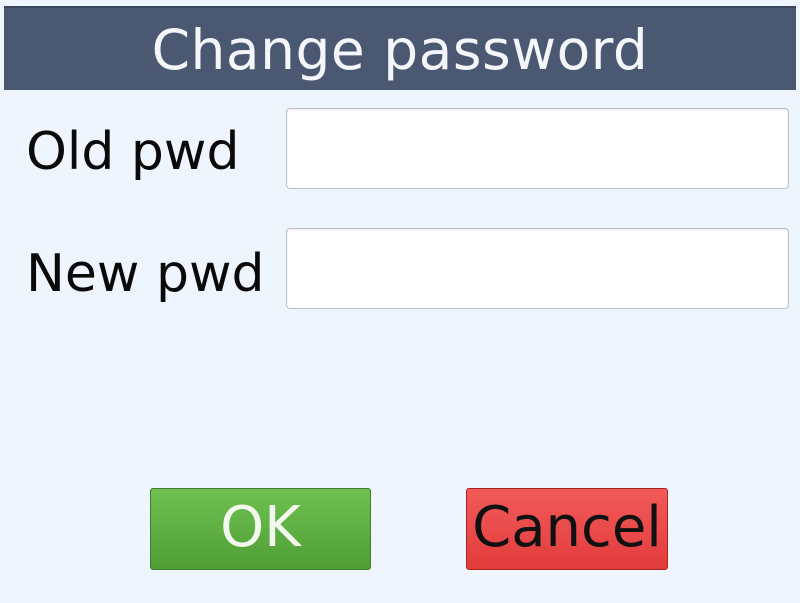  I want to click on new-password-field, so click(537, 268).